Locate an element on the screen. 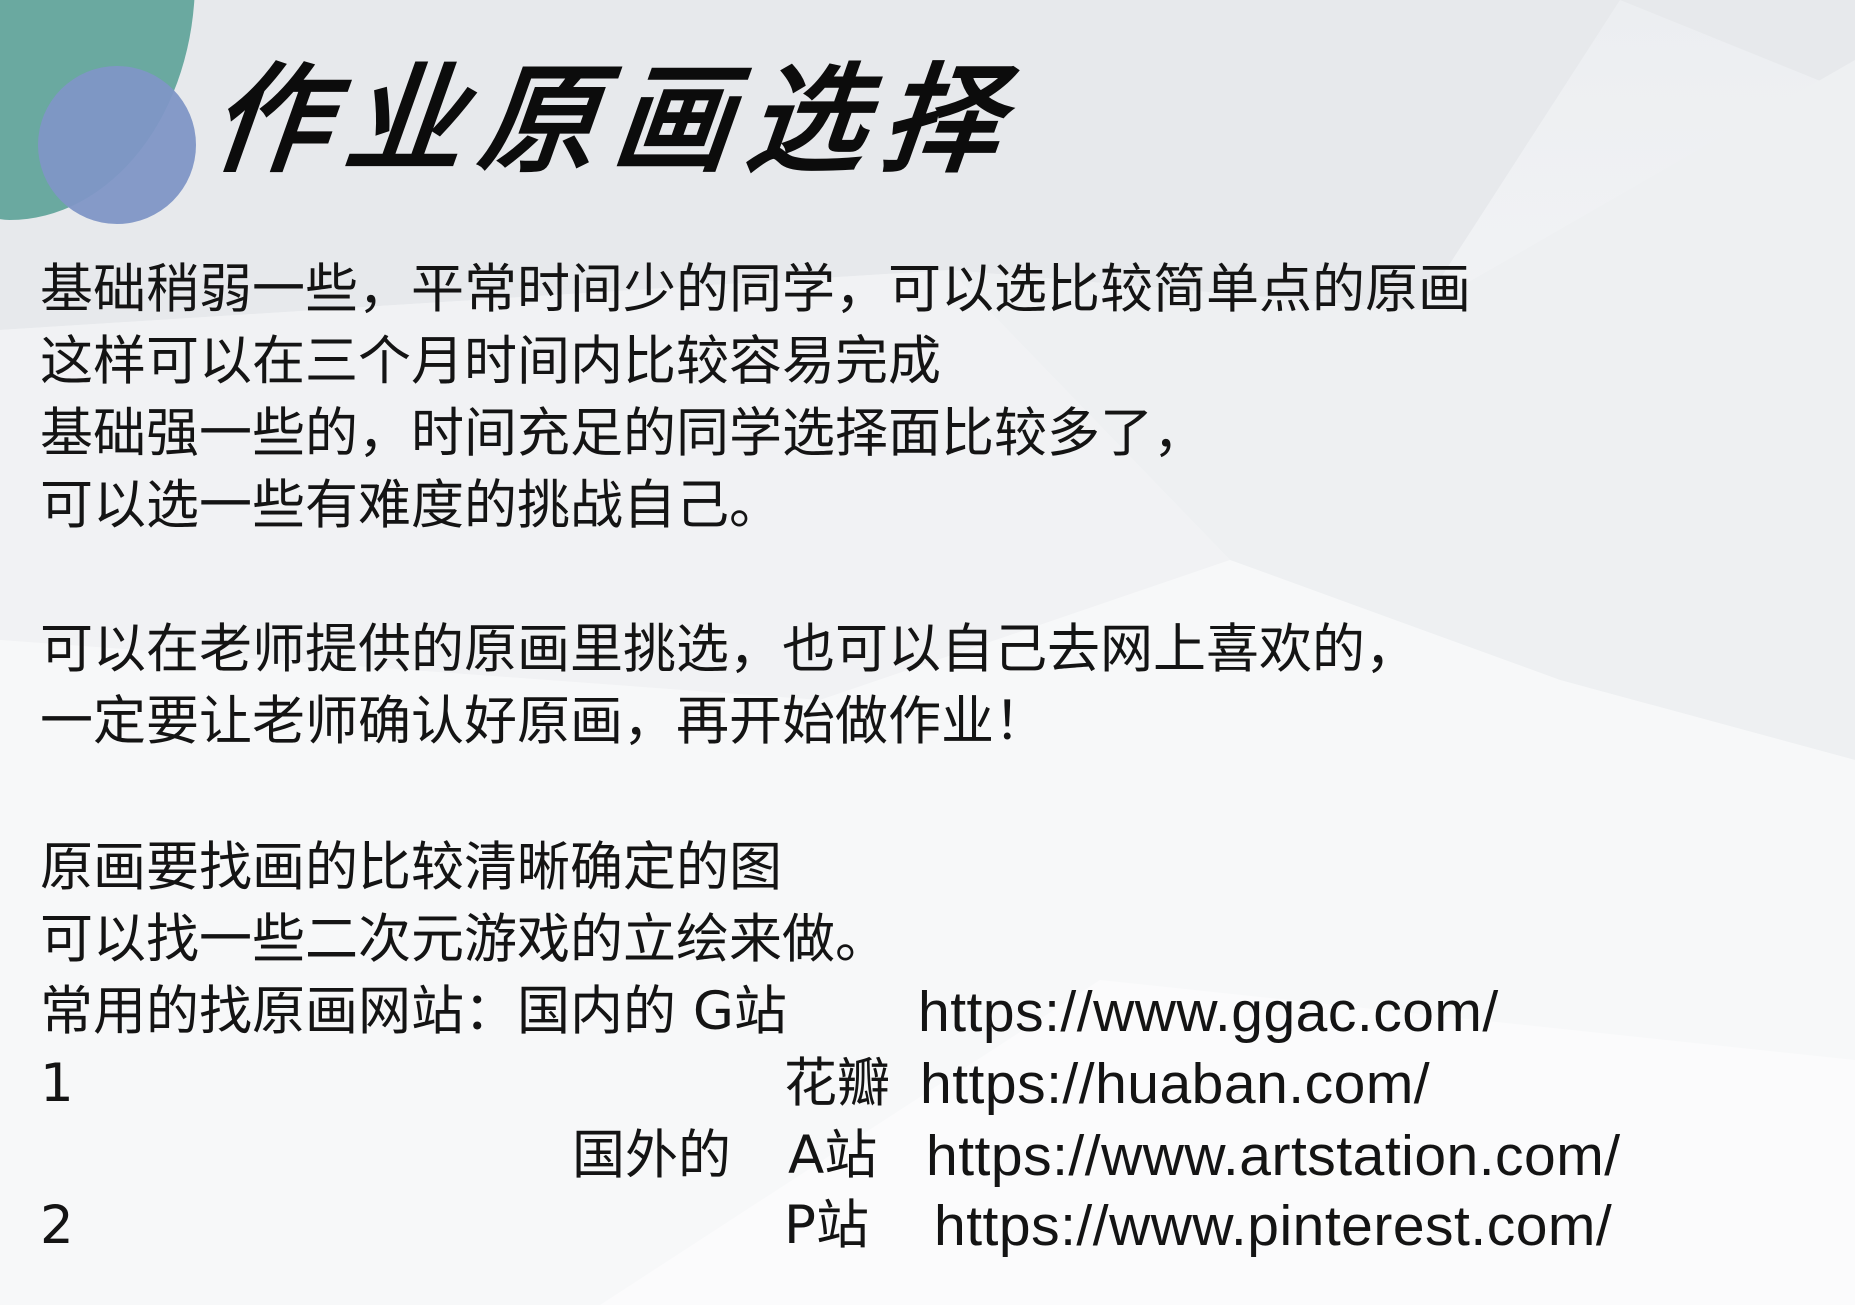  pinterest-label: P站 is located at coordinates (826, 1225).